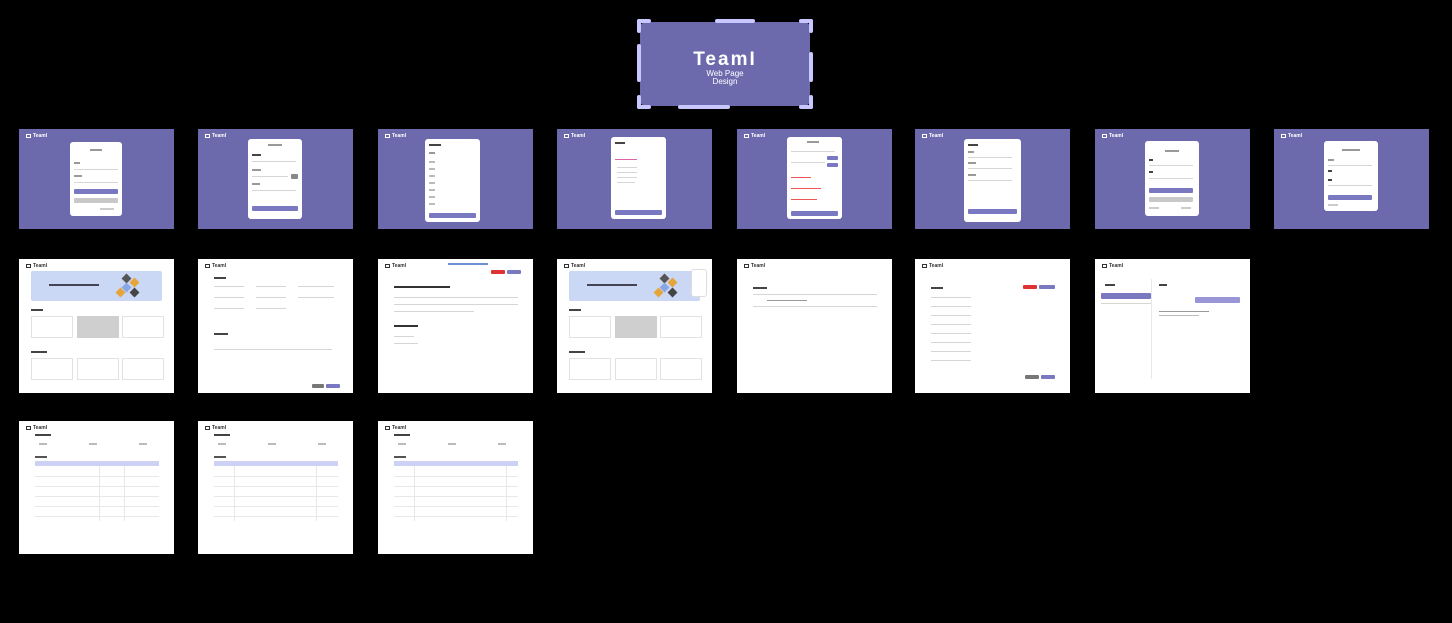  What do you see at coordinates (787, 300) in the screenshot?
I see `notification-item` at bounding box center [787, 300].